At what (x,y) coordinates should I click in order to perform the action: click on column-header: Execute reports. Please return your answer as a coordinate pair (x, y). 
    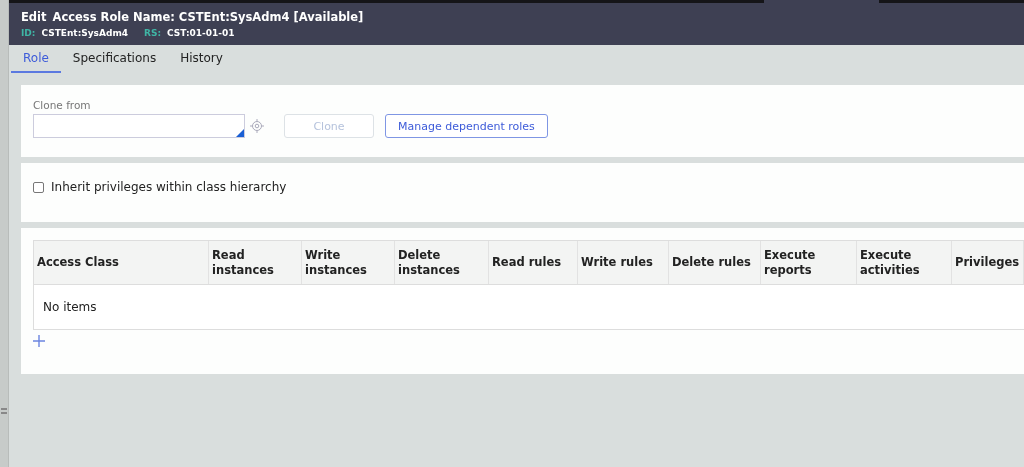
    Looking at the image, I should click on (809, 262).